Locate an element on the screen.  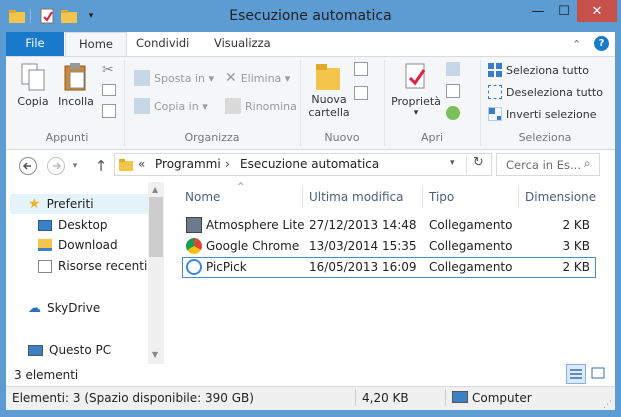
select-all-label: Seleziona tutto is located at coordinates (547, 70).